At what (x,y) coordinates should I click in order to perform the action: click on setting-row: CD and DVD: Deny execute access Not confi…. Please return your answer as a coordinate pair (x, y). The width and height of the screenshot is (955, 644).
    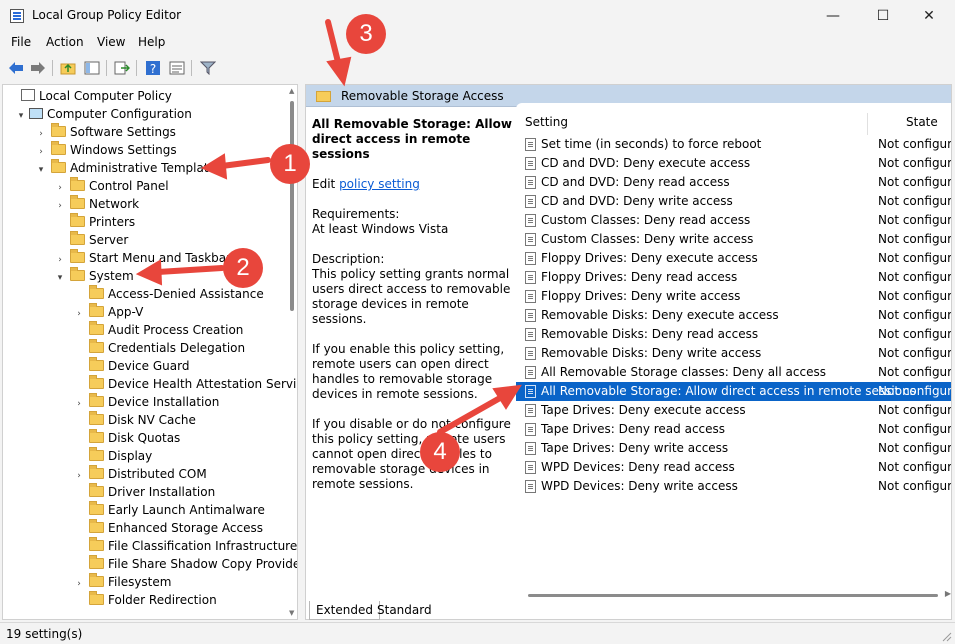
    Looking at the image, I should click on (733, 163).